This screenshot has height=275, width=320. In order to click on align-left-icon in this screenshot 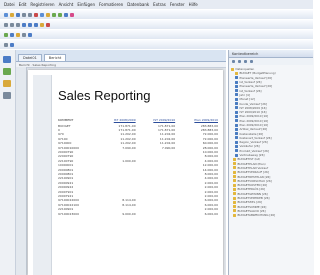, I will do `click(6, 24)`.